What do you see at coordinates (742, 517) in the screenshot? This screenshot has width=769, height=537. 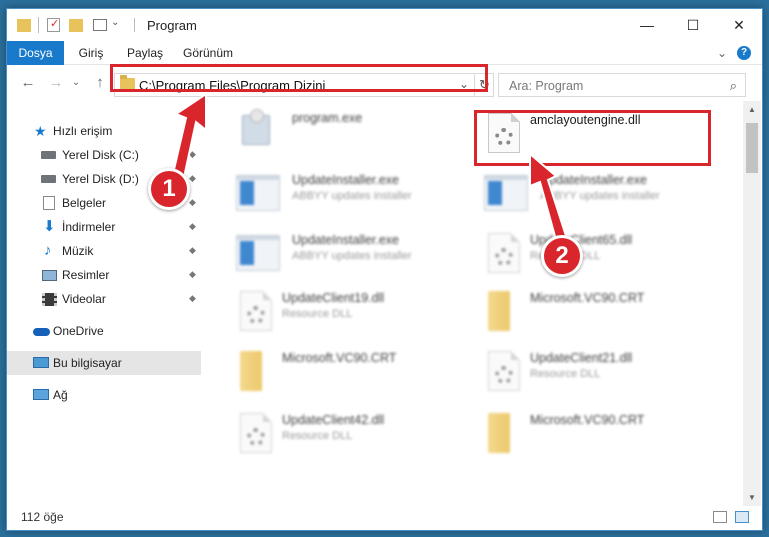 I see `large-icons-view-button` at bounding box center [742, 517].